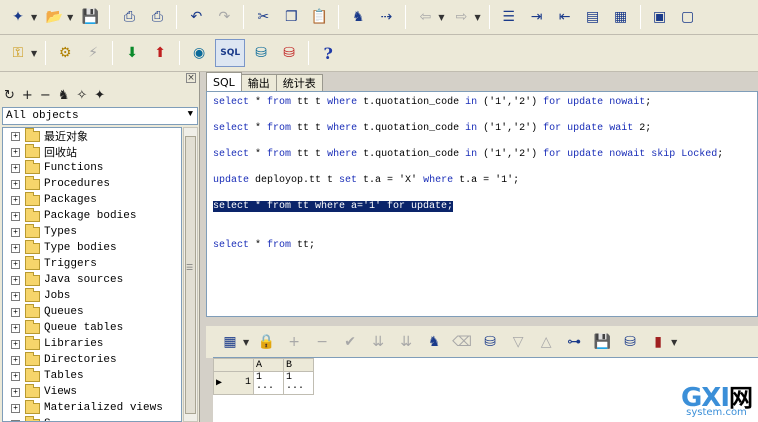 The height and width of the screenshot is (422, 758). I want to click on key-icon: ⚿, so click(18, 53).